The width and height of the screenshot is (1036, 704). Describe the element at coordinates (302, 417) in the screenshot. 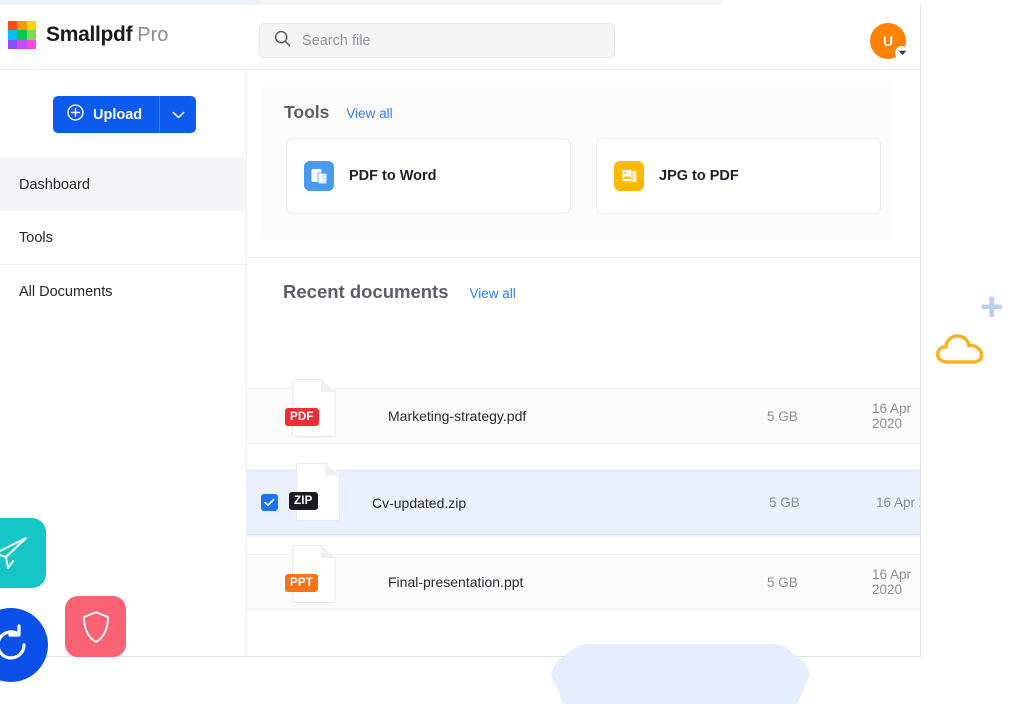

I see `file-type-badge: PDF` at that location.